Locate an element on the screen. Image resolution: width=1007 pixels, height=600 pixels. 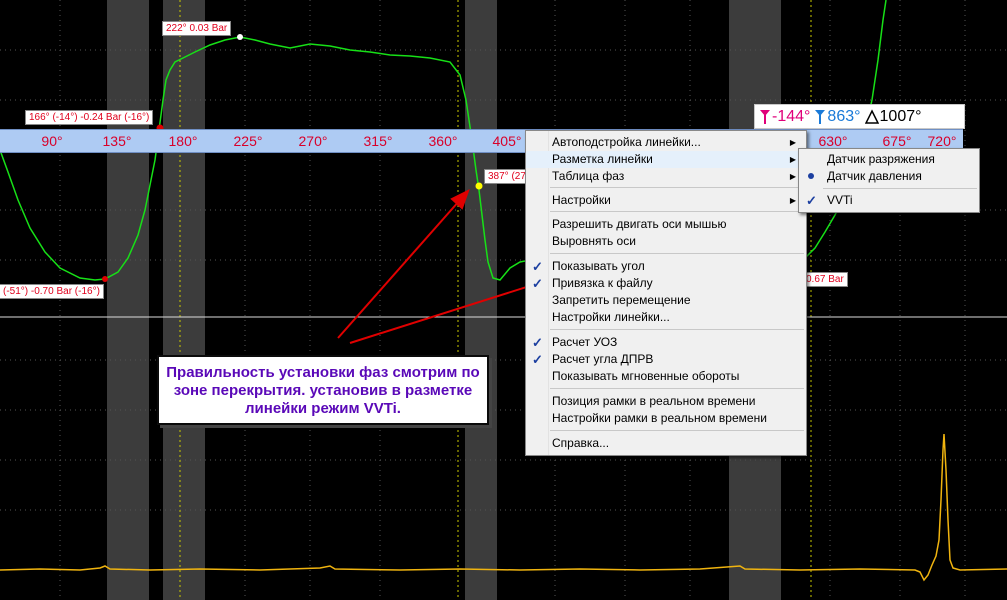
ruler-tick: 675° is located at coordinates (897, 141).